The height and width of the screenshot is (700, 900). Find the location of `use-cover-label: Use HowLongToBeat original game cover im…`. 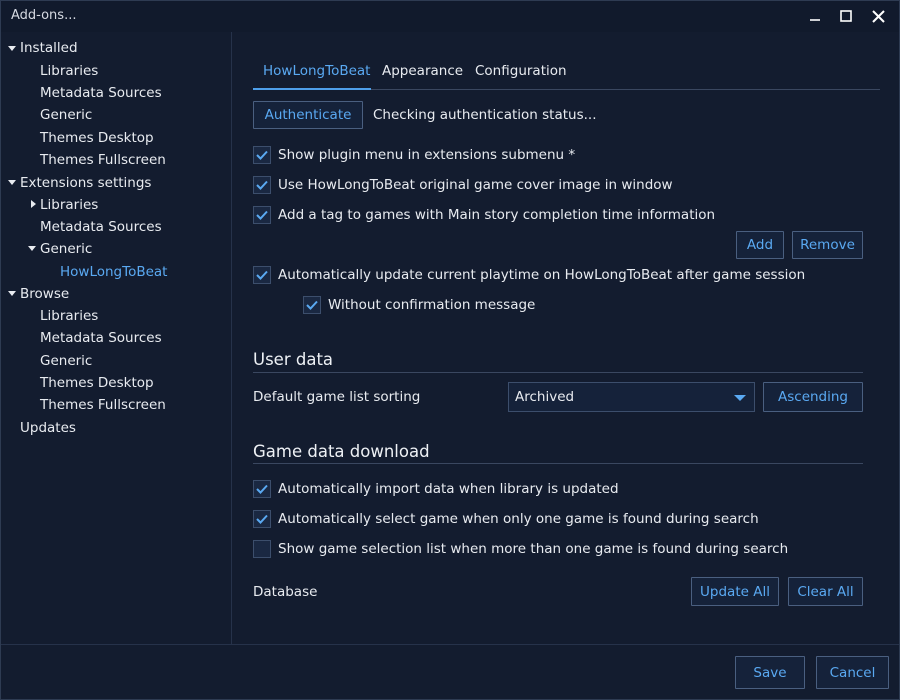

use-cover-label: Use HowLongToBeat original game cover im… is located at coordinates (475, 185).